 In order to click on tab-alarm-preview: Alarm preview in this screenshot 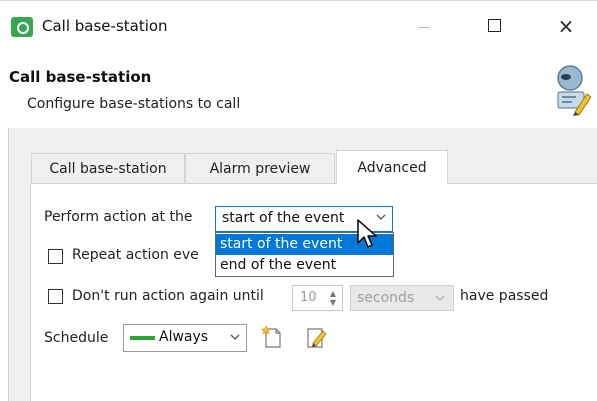, I will do `click(260, 168)`.